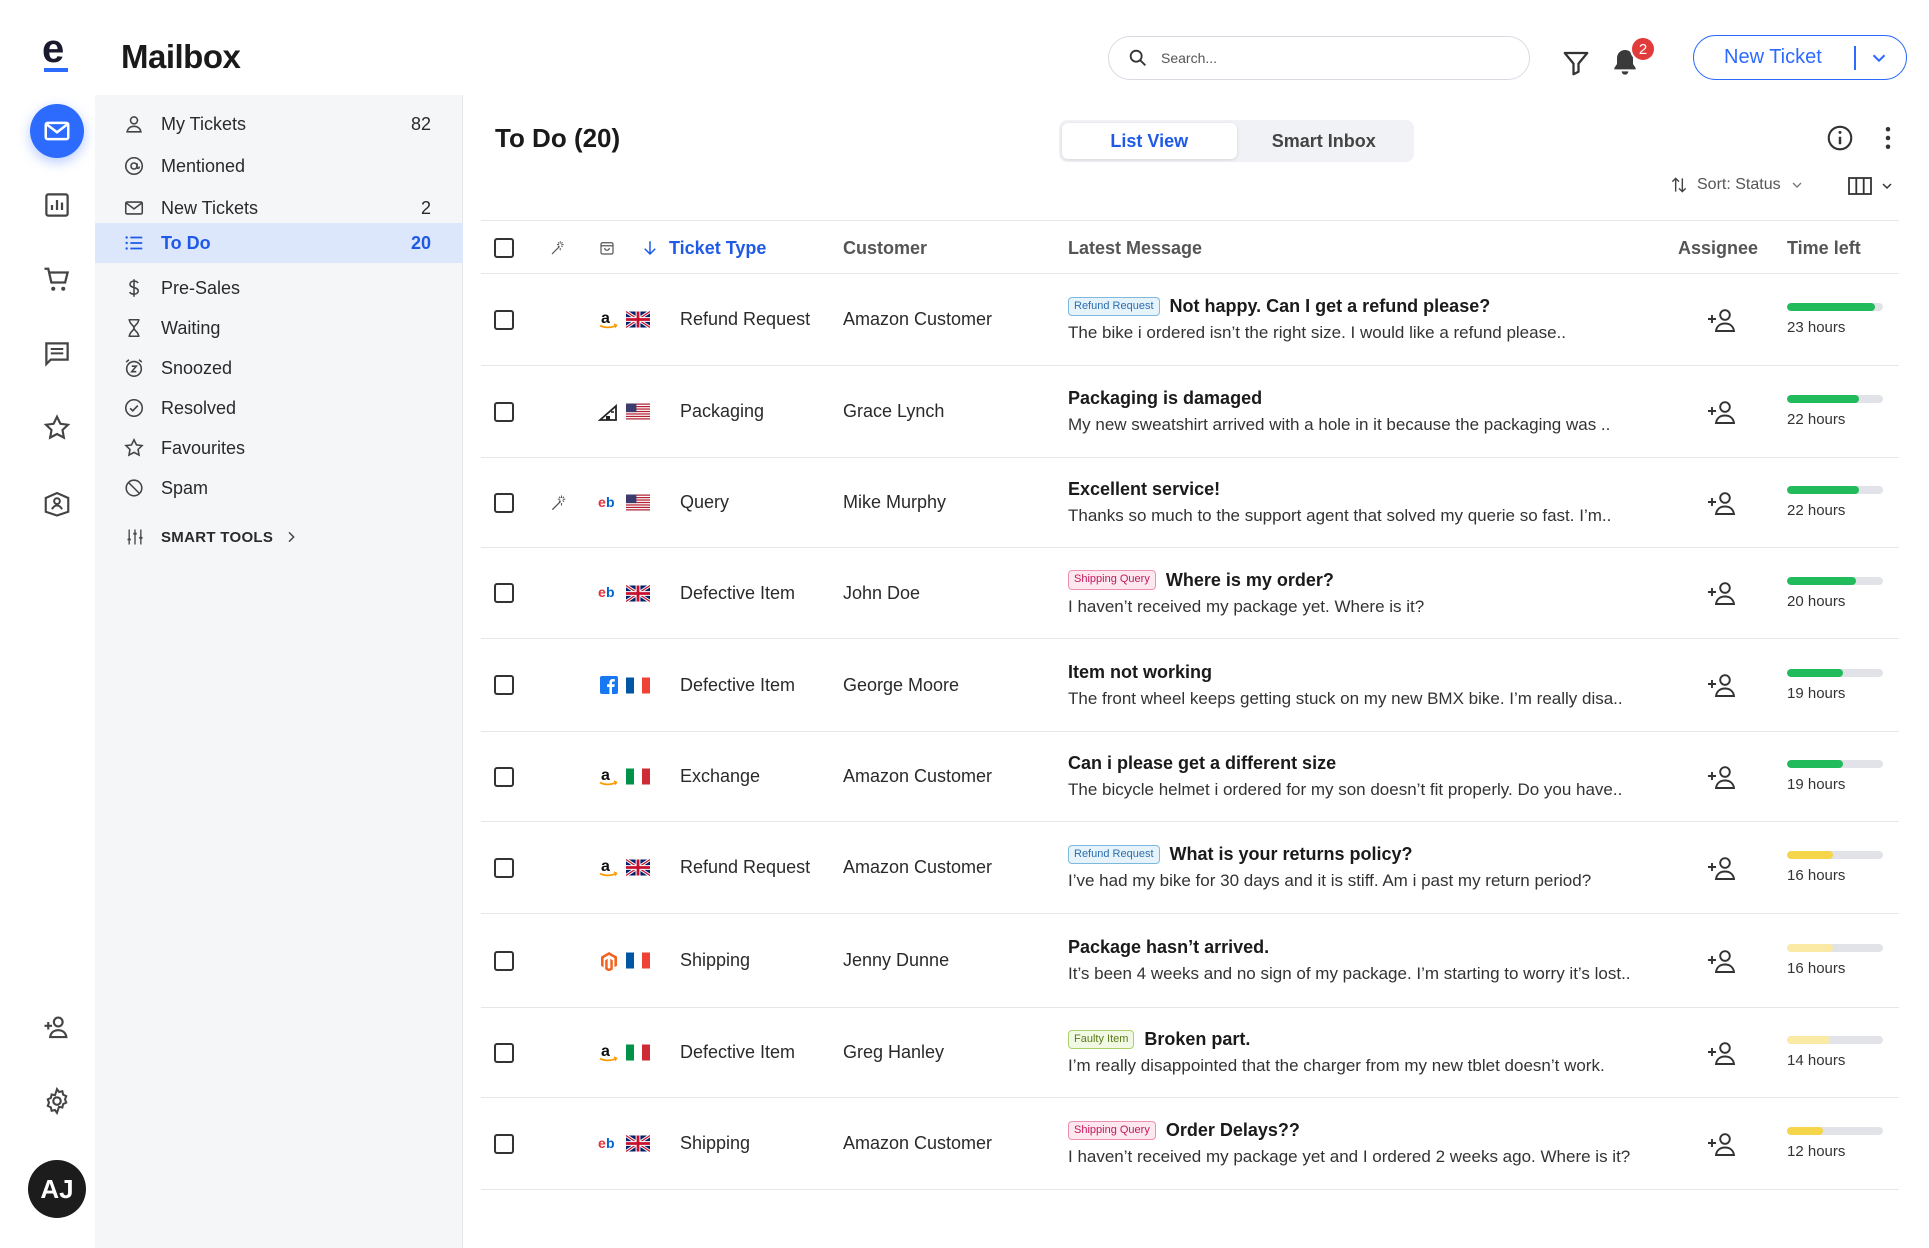  I want to click on search-box, so click(1319, 58).